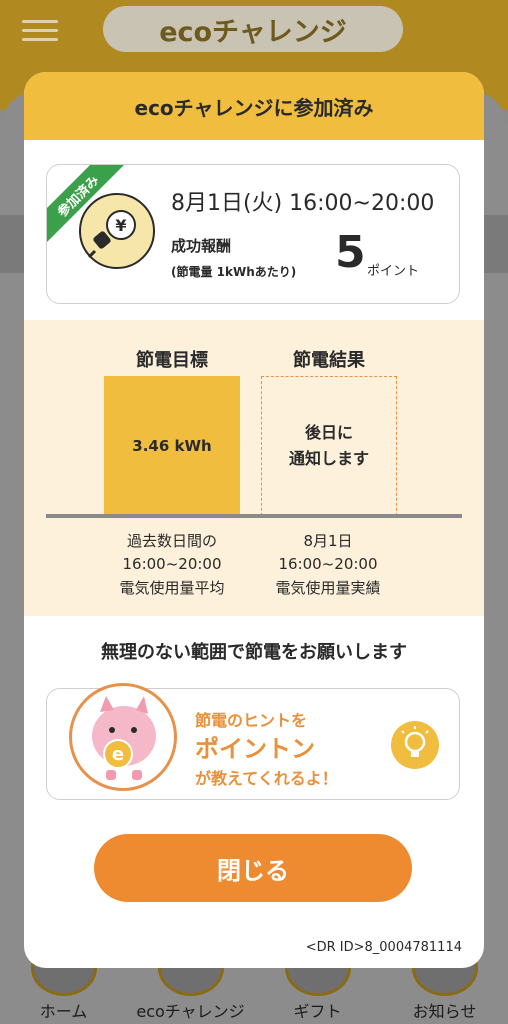  What do you see at coordinates (254, 516) in the screenshot?
I see `chart-baseline` at bounding box center [254, 516].